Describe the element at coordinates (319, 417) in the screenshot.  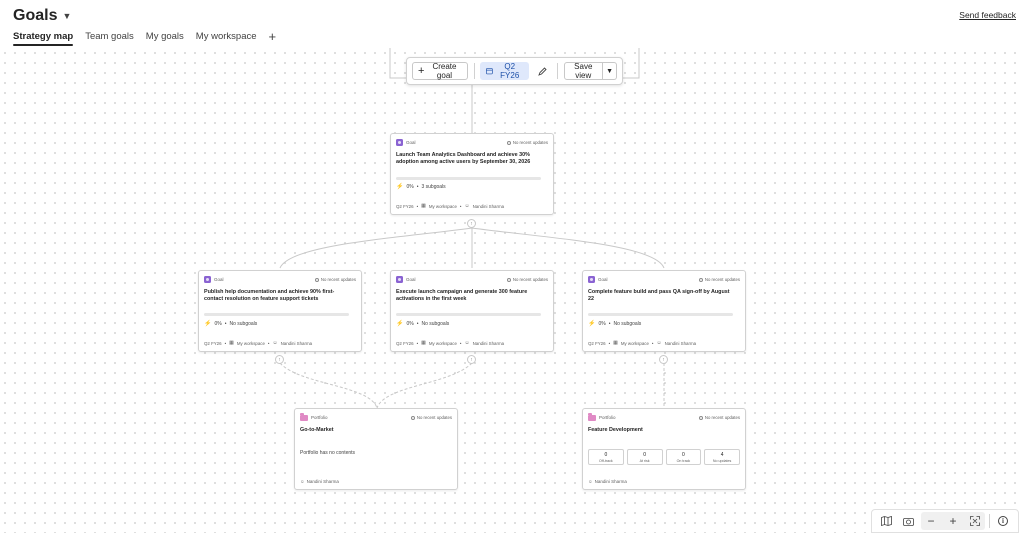
I see `card-type: Portfolio` at that location.